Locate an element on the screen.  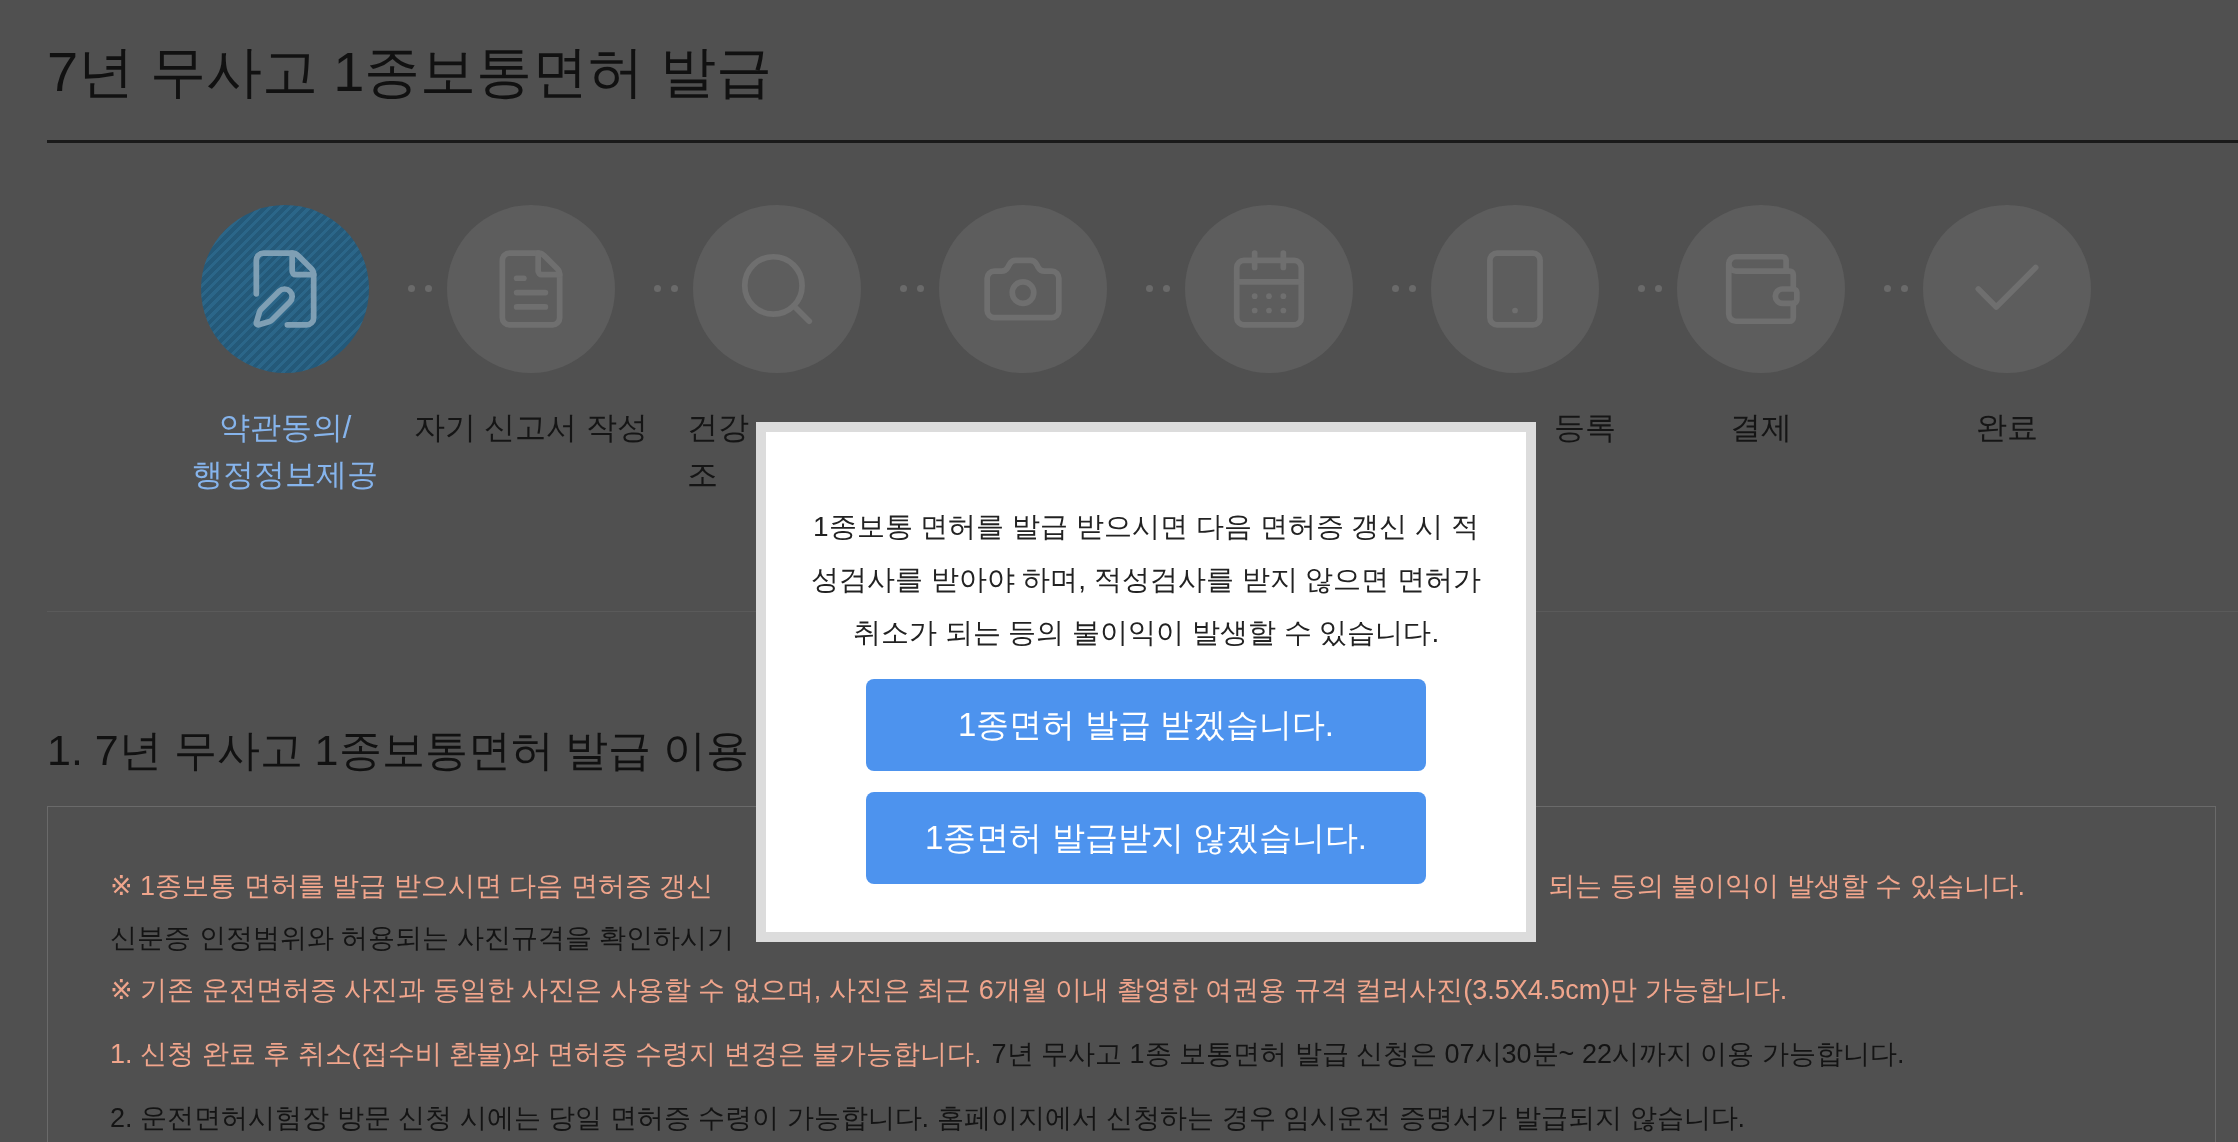
section-heading: 1. 7년 무사고 1종보통면허 발급 이용 is located at coordinates (398, 750).